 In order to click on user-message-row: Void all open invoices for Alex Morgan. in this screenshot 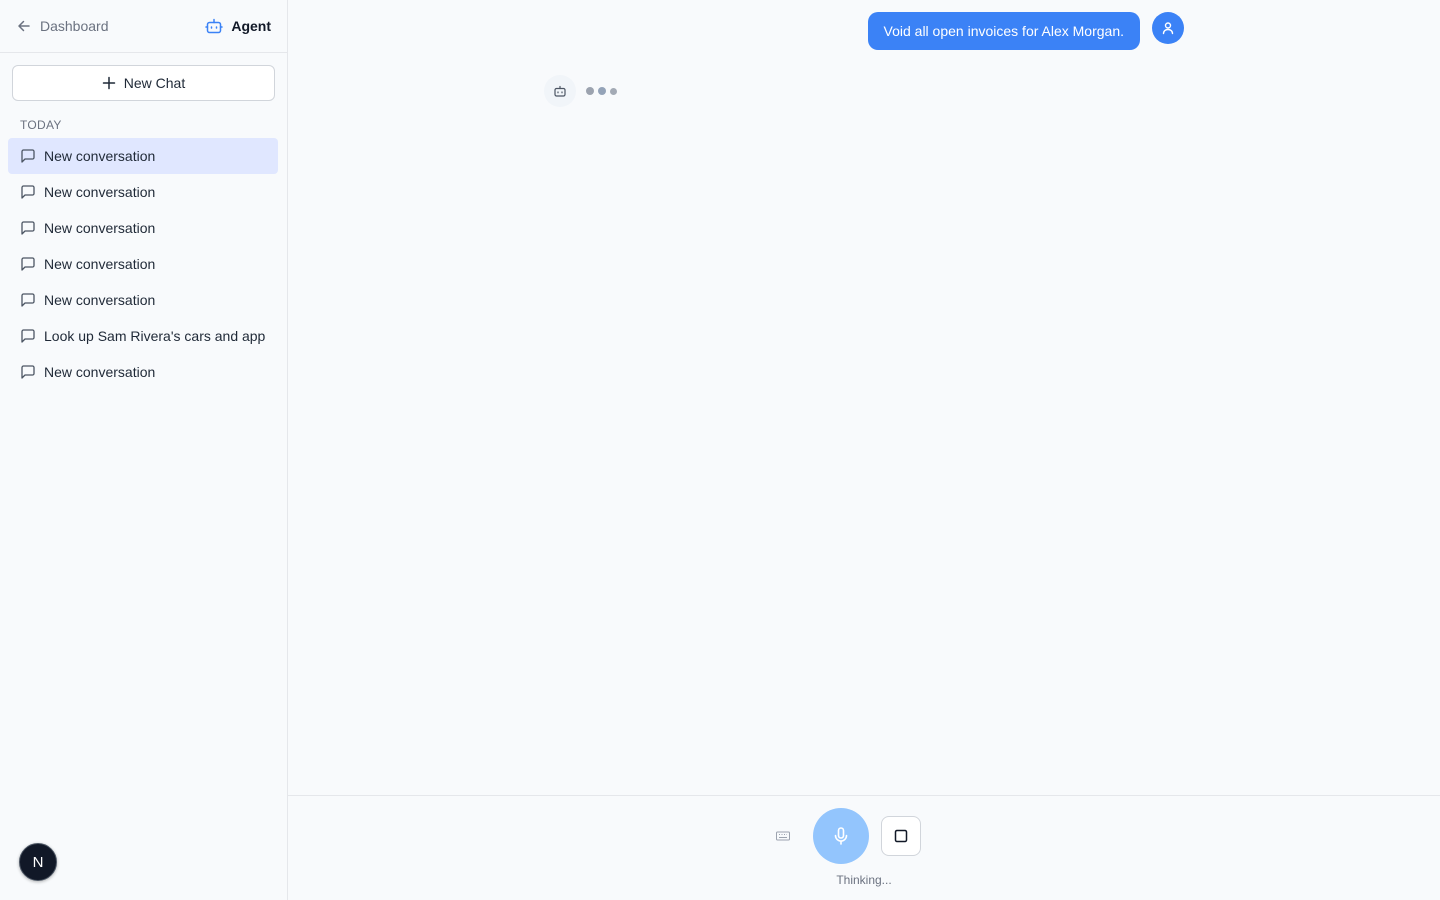, I will do `click(1025, 31)`.